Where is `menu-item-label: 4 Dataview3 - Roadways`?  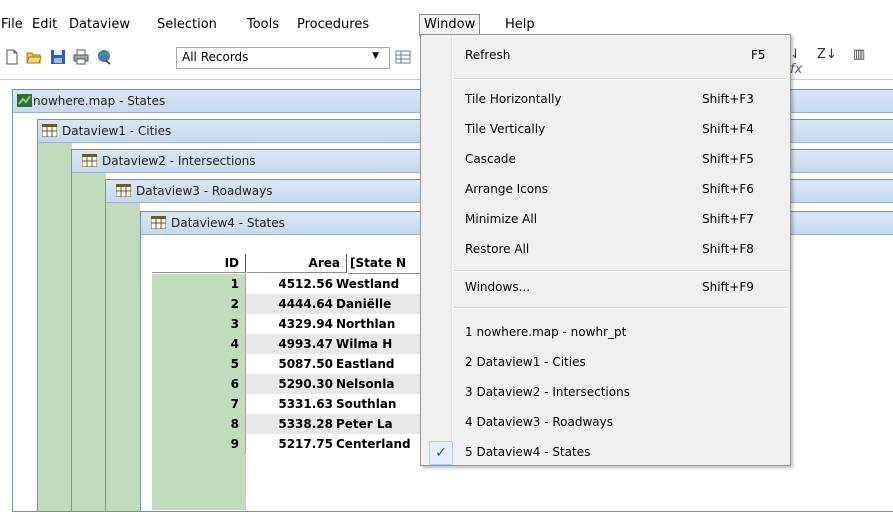 menu-item-label: 4 Dataview3 - Roadways is located at coordinates (539, 422).